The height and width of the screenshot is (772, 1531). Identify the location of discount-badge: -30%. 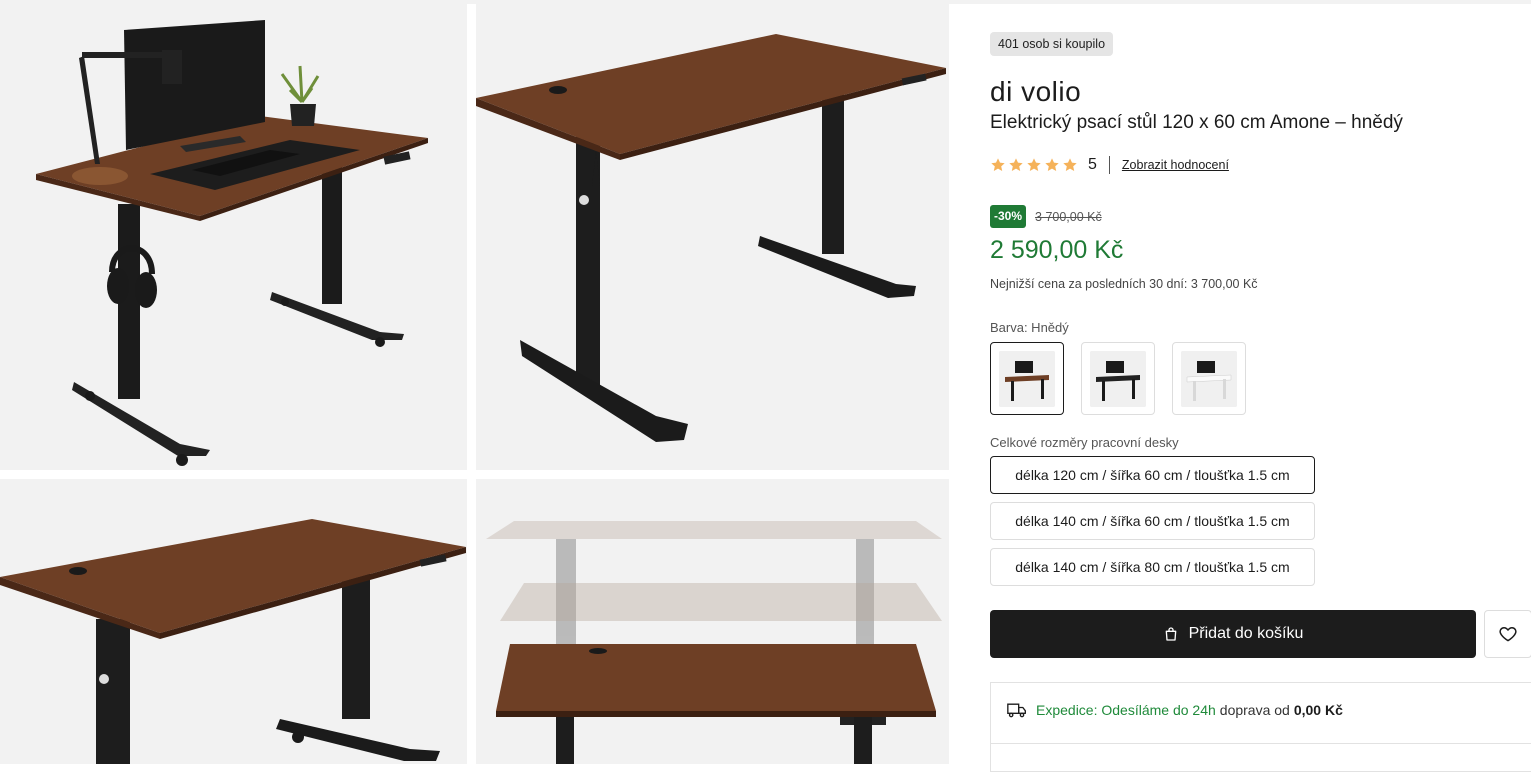
(1008, 216).